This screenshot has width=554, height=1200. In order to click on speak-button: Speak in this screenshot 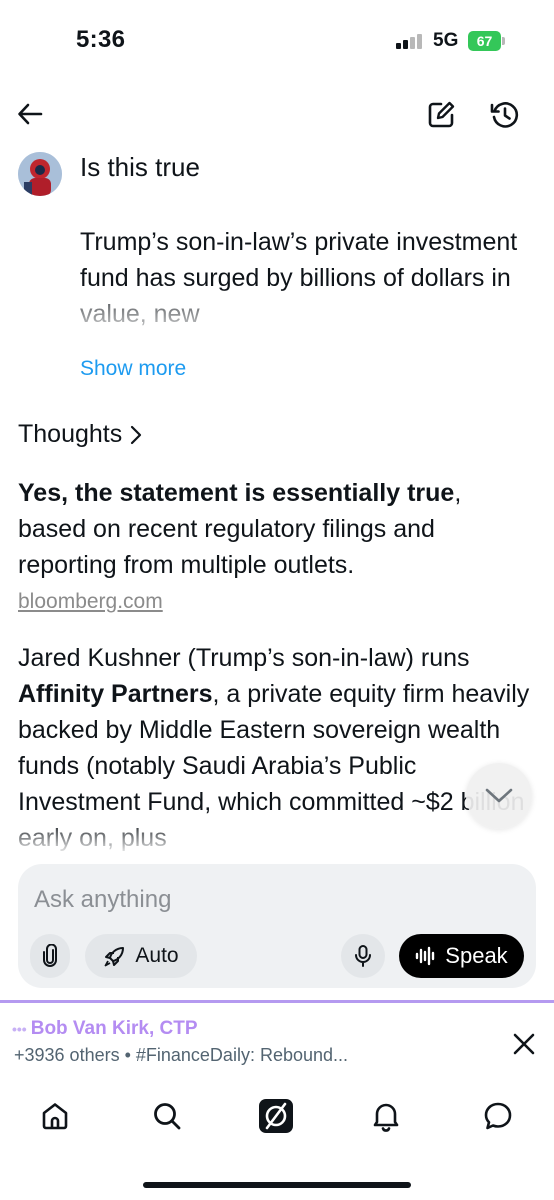, I will do `click(461, 956)`.